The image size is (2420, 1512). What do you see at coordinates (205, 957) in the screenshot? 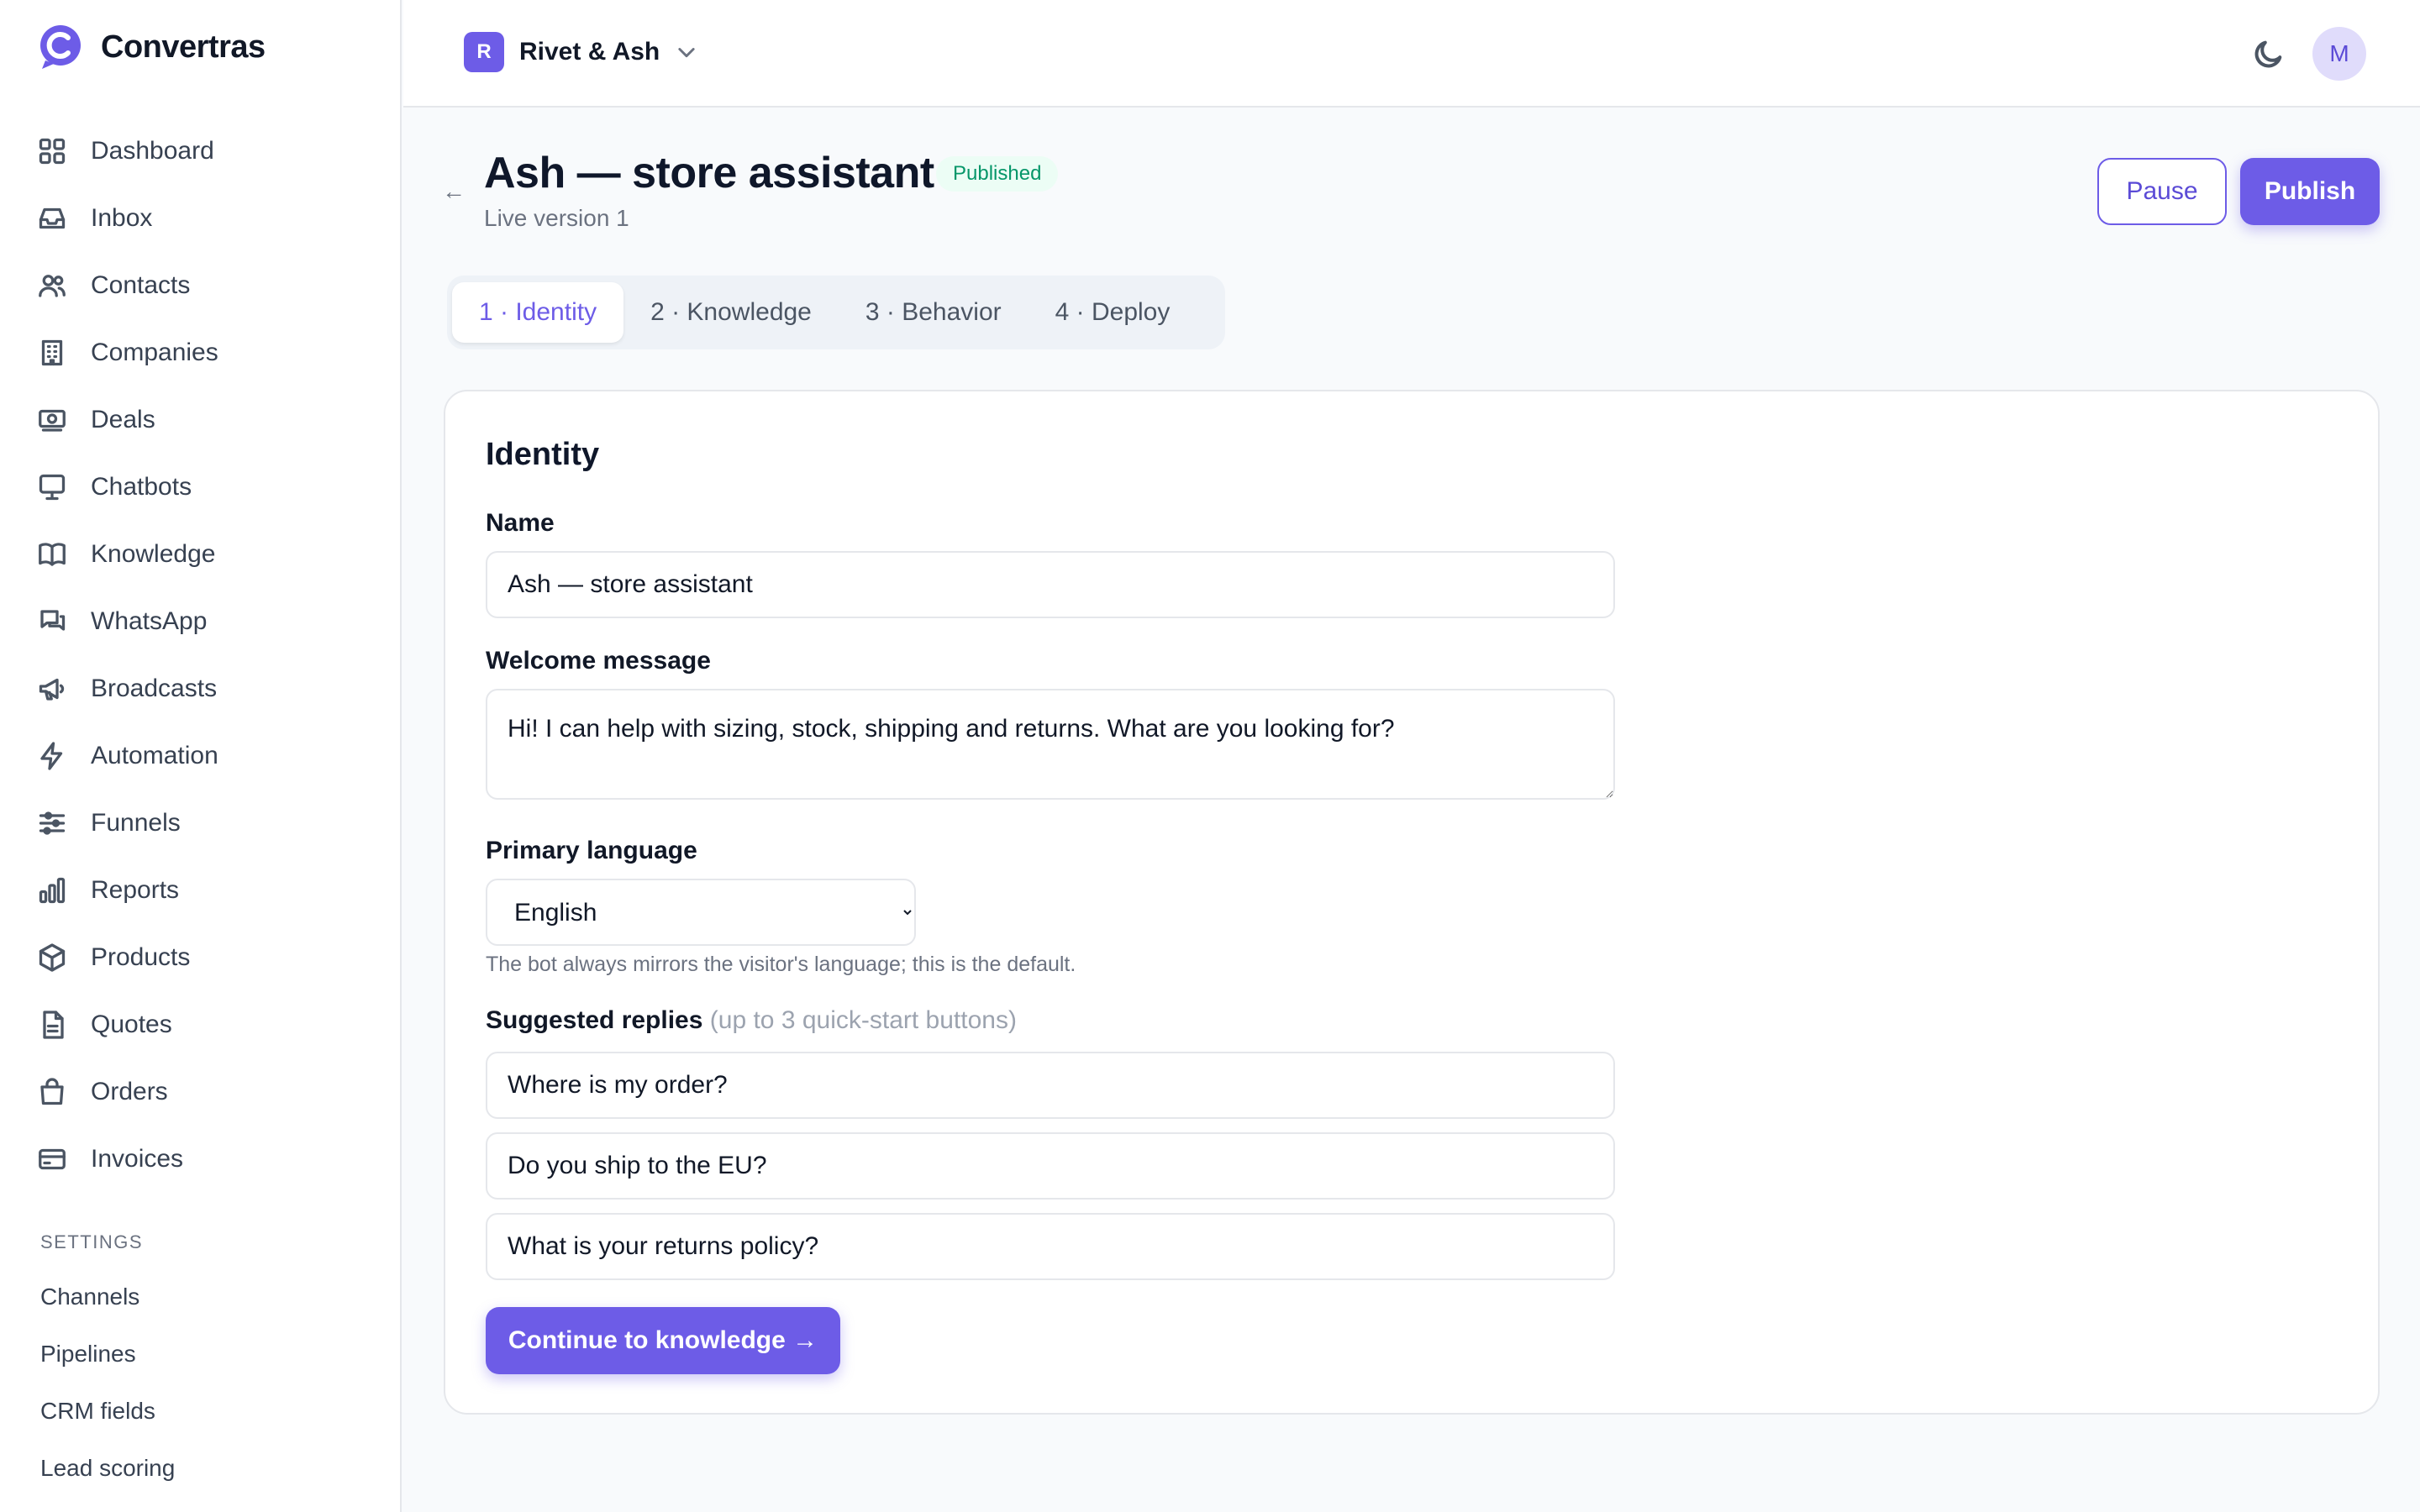
I see `sidebar-item-products: Products` at bounding box center [205, 957].